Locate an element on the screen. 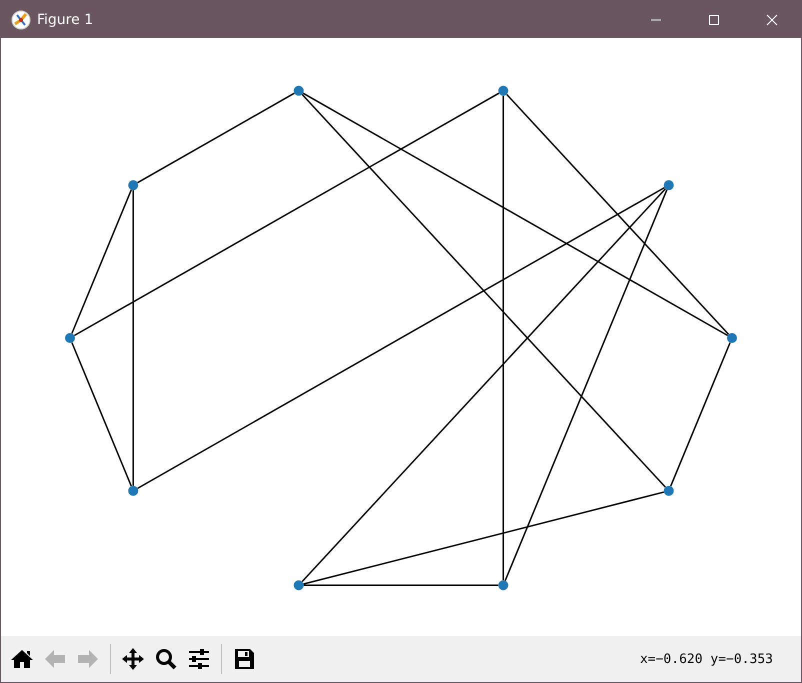  window-title: Figure 1 is located at coordinates (65, 20).